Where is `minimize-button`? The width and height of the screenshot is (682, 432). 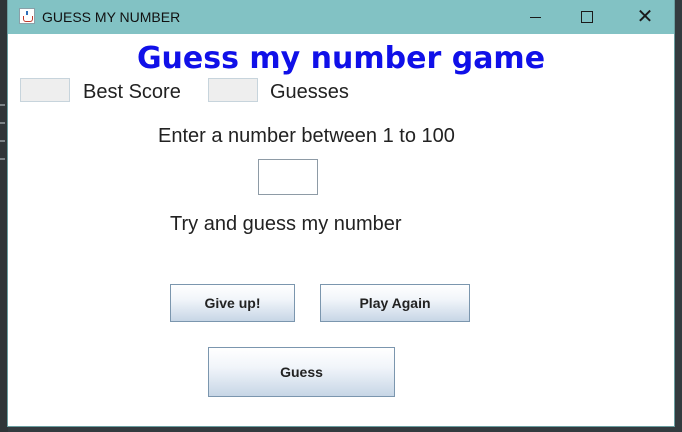
minimize-button is located at coordinates (535, 17).